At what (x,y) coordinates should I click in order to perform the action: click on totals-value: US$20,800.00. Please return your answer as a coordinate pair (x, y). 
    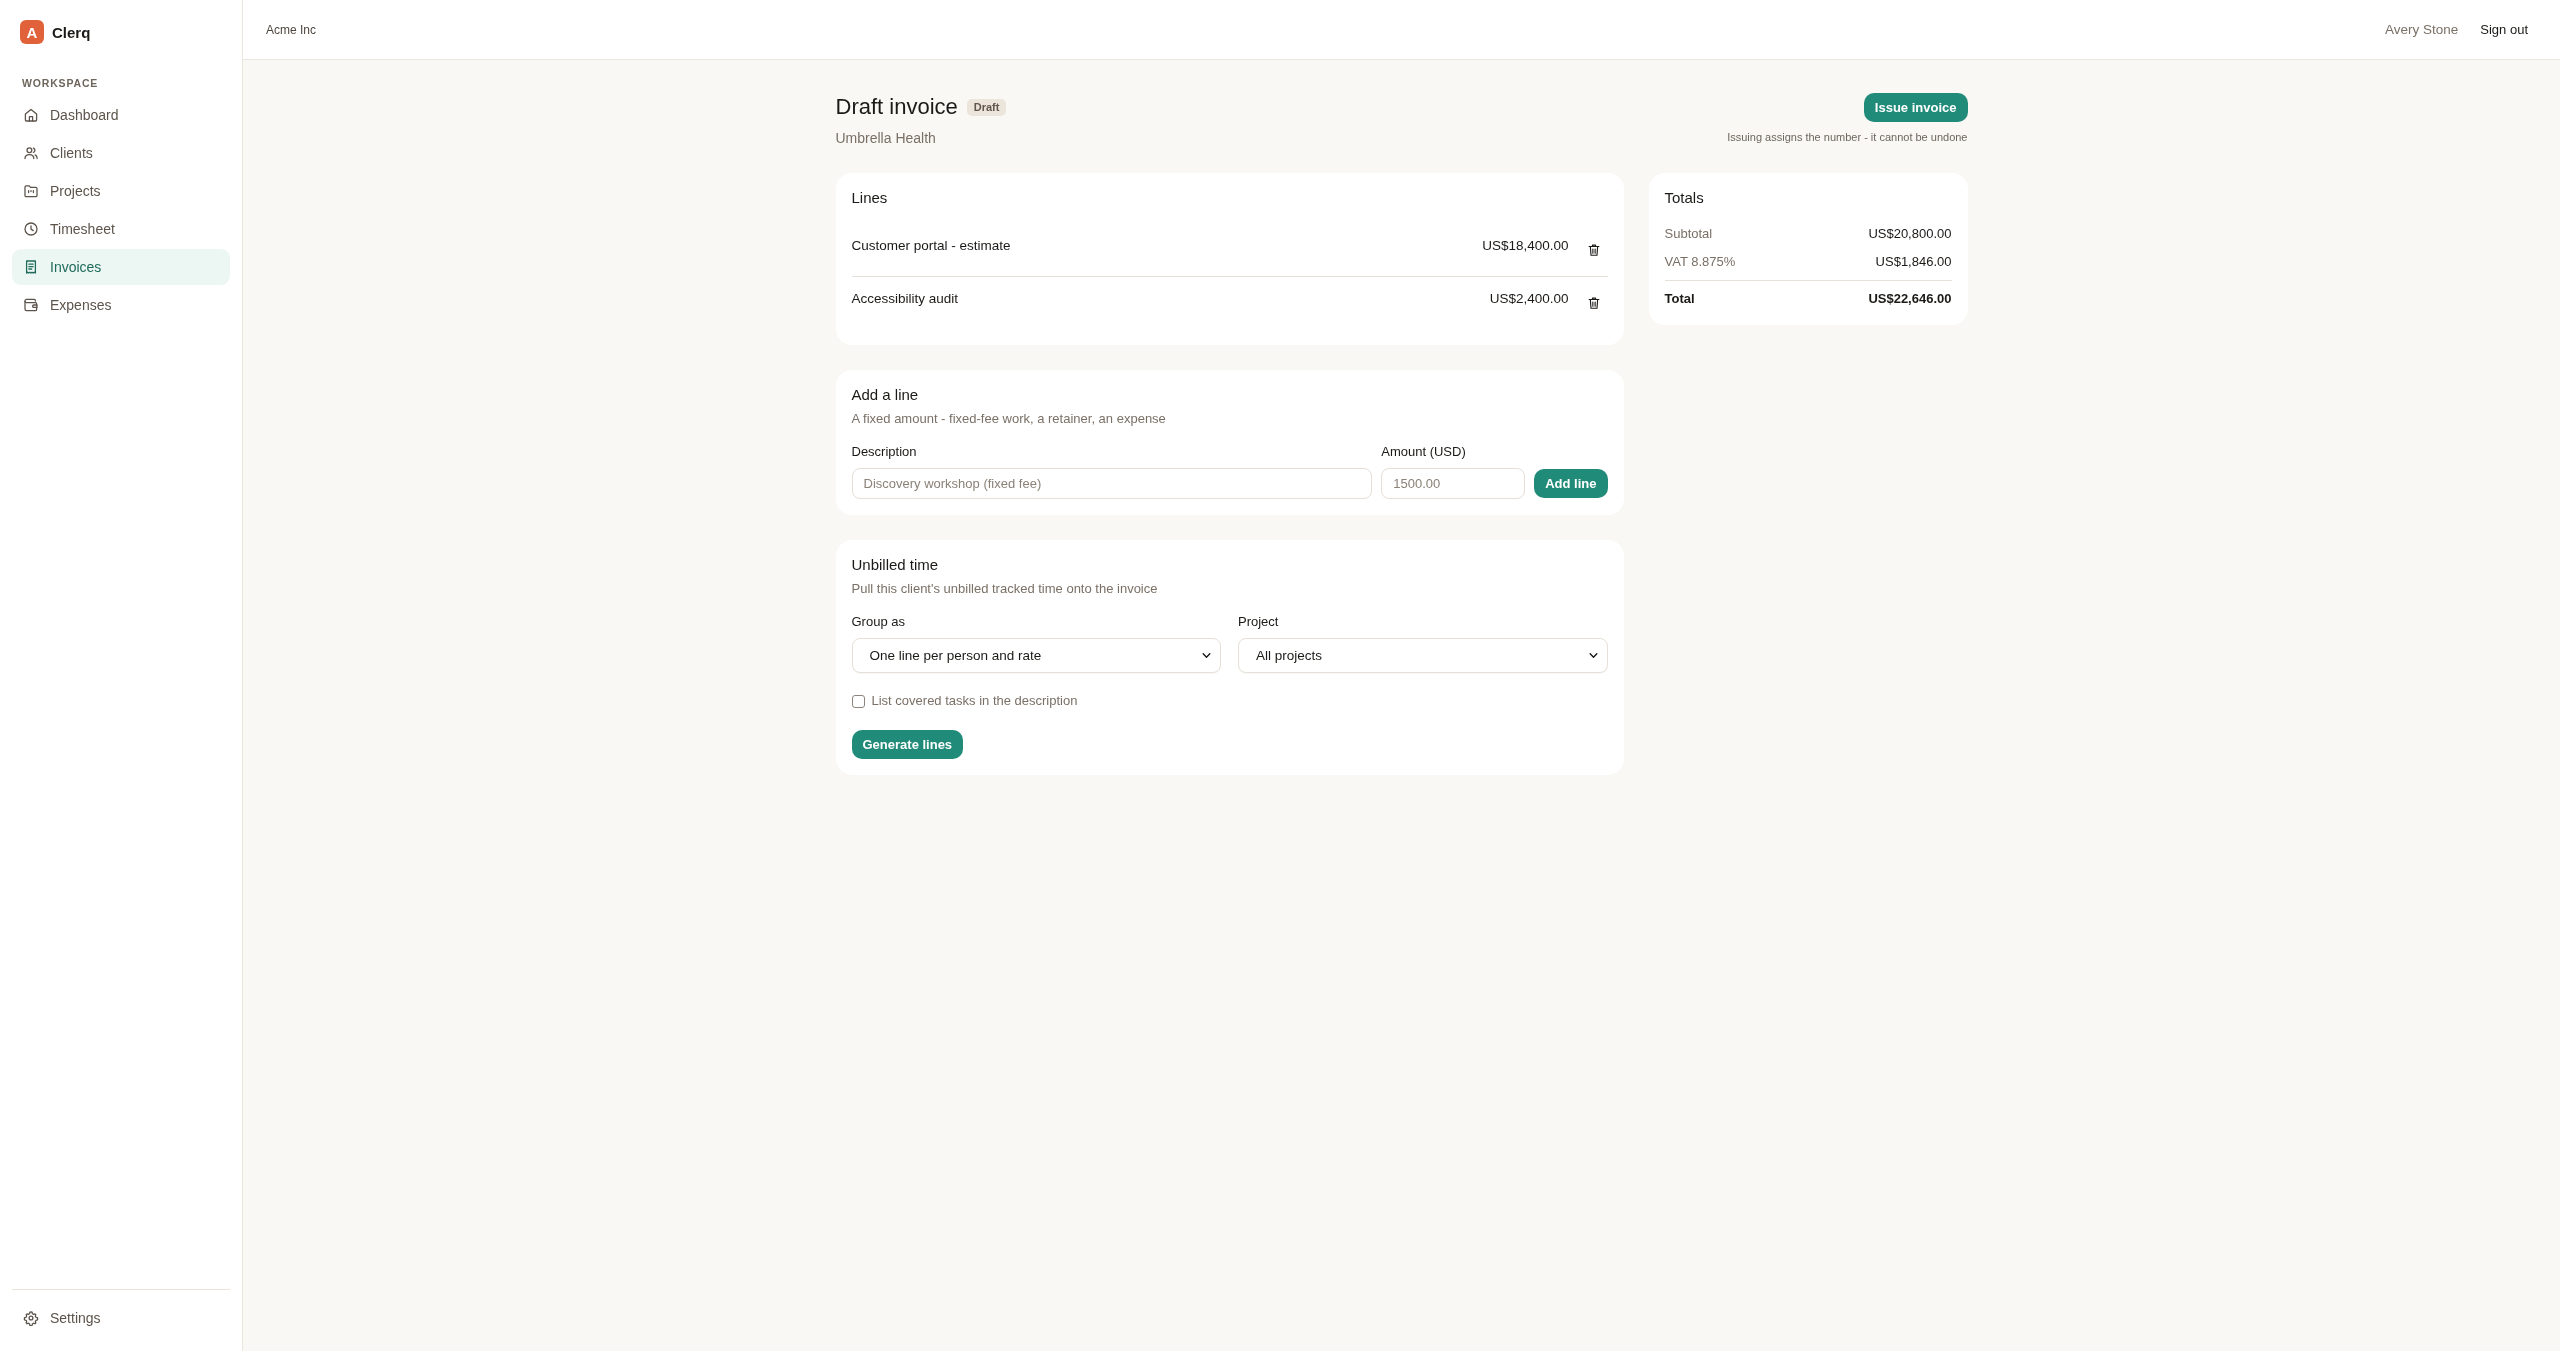
    Looking at the image, I should click on (1910, 234).